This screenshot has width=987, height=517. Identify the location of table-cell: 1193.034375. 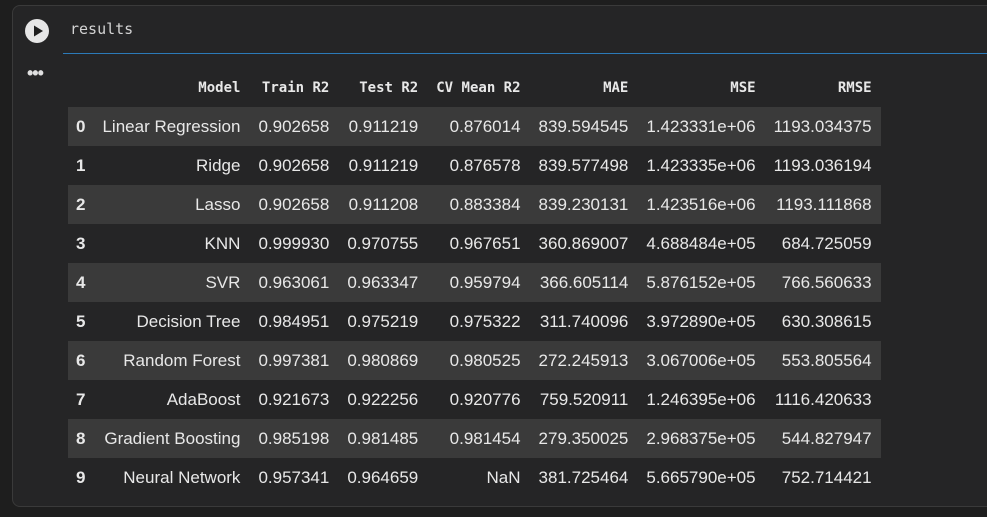
(822, 126).